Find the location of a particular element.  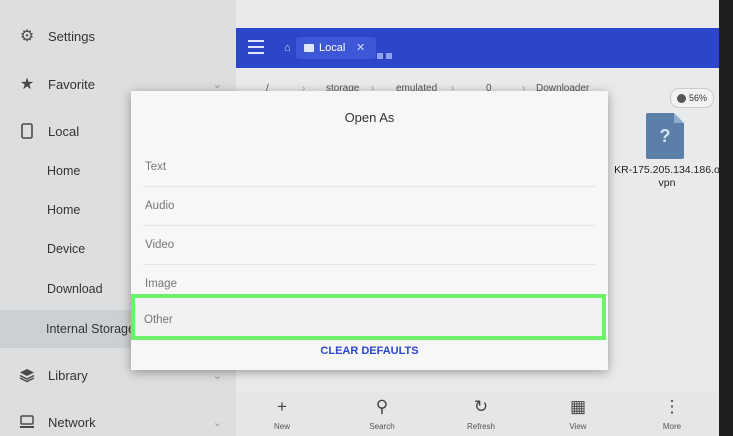

menu-icon is located at coordinates (256, 47).